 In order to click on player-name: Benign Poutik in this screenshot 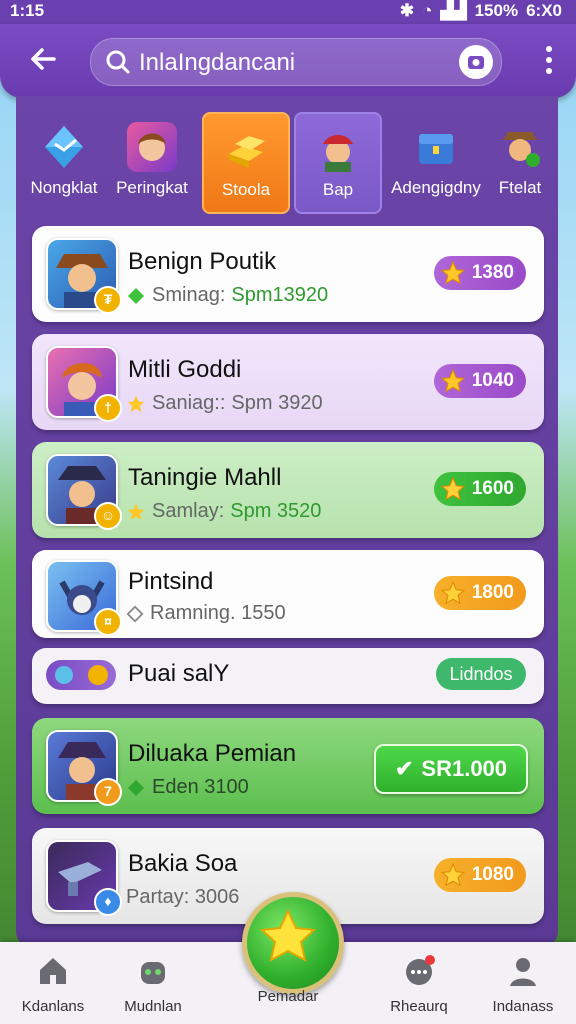, I will do `click(202, 261)`.